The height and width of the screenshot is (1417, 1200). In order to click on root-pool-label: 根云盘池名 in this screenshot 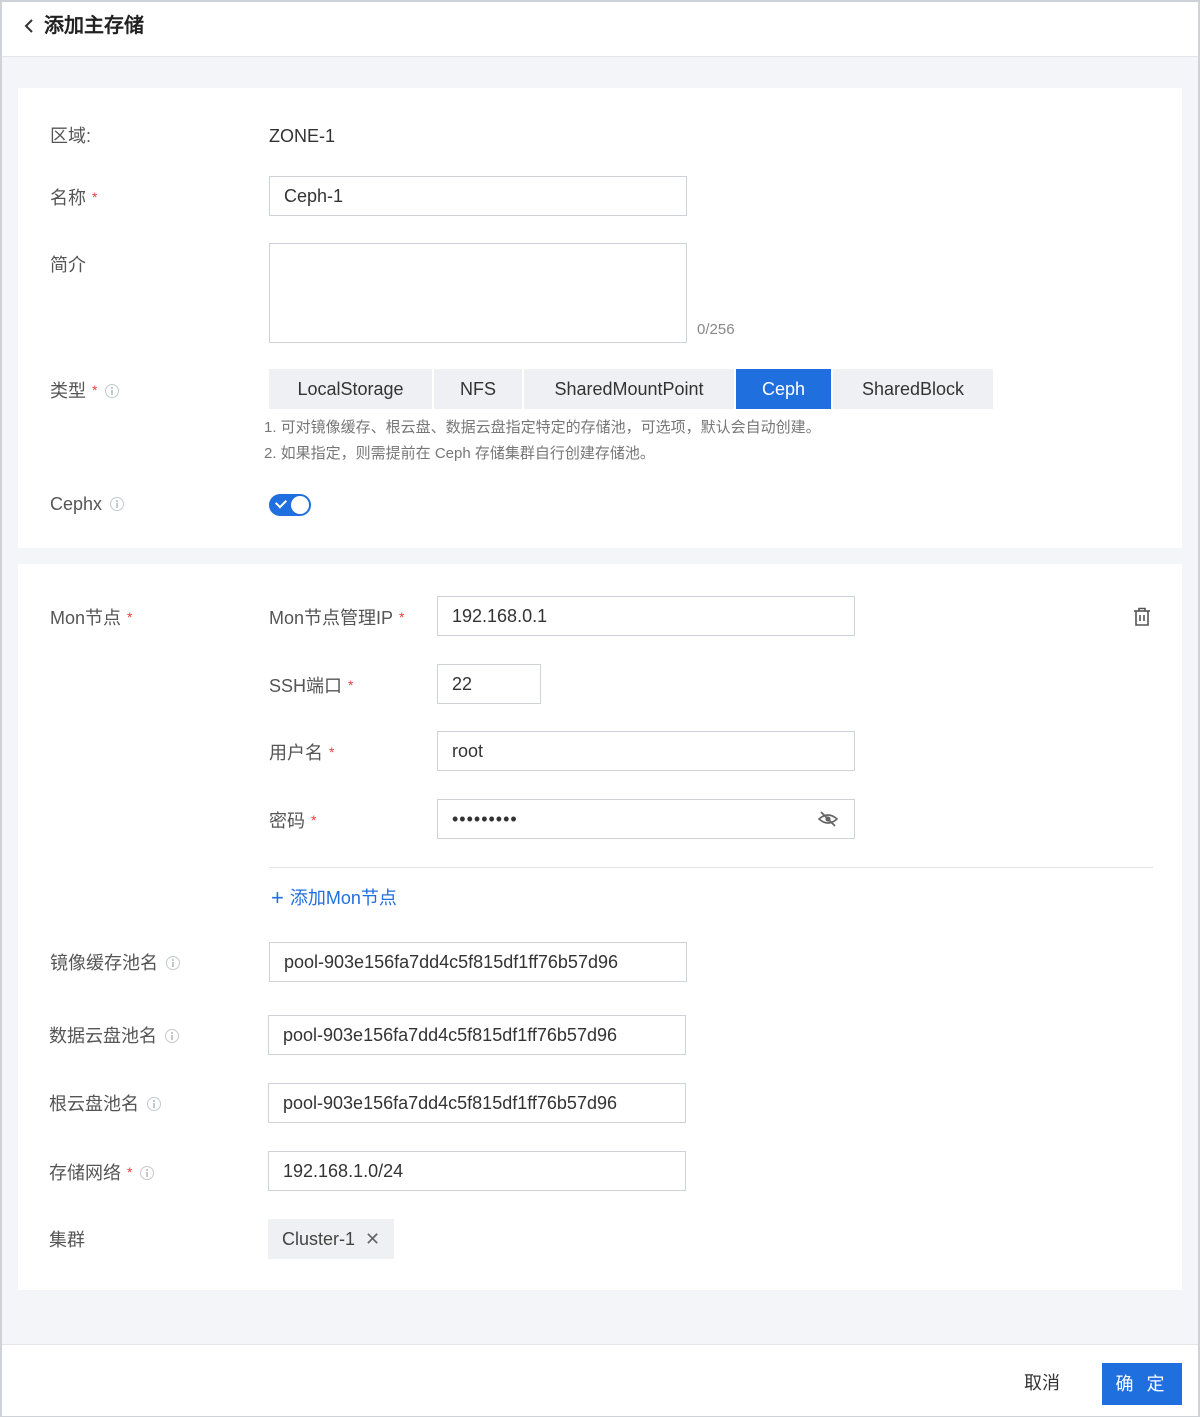, I will do `click(105, 1104)`.